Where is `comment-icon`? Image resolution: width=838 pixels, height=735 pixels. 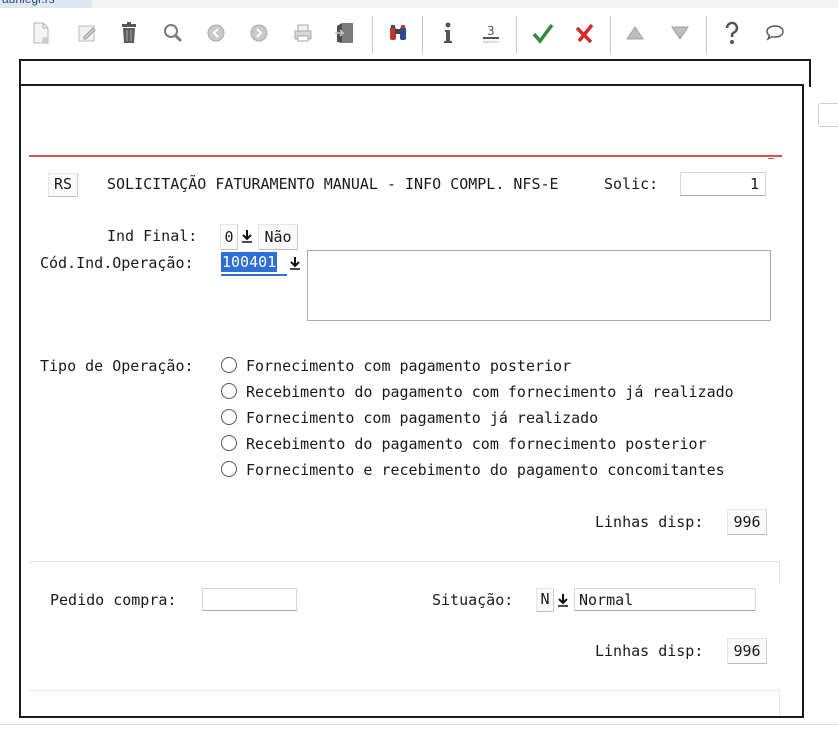
comment-icon is located at coordinates (775, 33).